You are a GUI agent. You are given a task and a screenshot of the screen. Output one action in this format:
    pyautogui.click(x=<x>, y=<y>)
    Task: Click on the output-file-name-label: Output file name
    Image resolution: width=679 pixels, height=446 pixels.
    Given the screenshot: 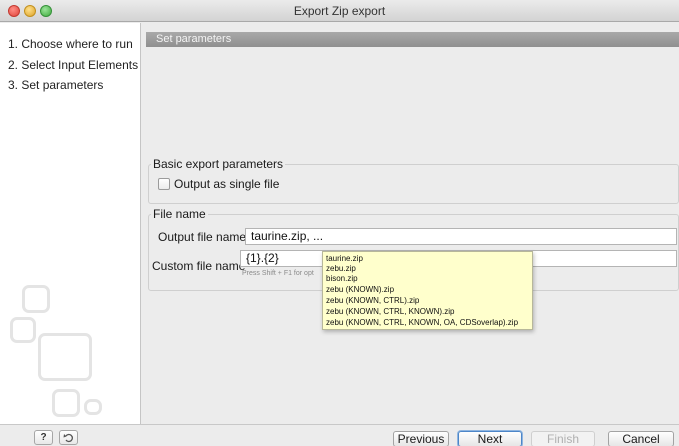 What is the action you would take?
    pyautogui.click(x=202, y=237)
    